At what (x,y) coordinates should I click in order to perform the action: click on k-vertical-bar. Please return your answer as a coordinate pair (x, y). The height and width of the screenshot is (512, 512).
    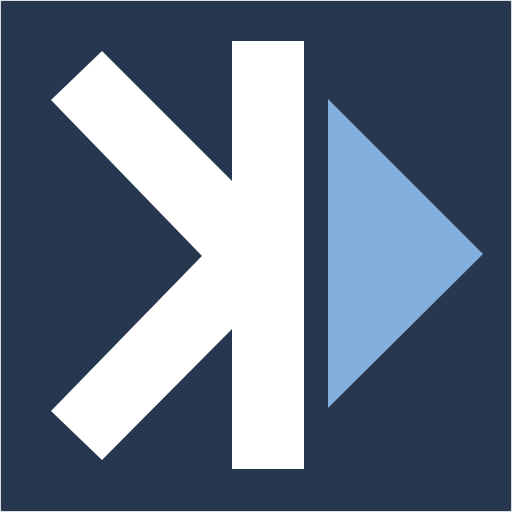
    Looking at the image, I should click on (268, 255).